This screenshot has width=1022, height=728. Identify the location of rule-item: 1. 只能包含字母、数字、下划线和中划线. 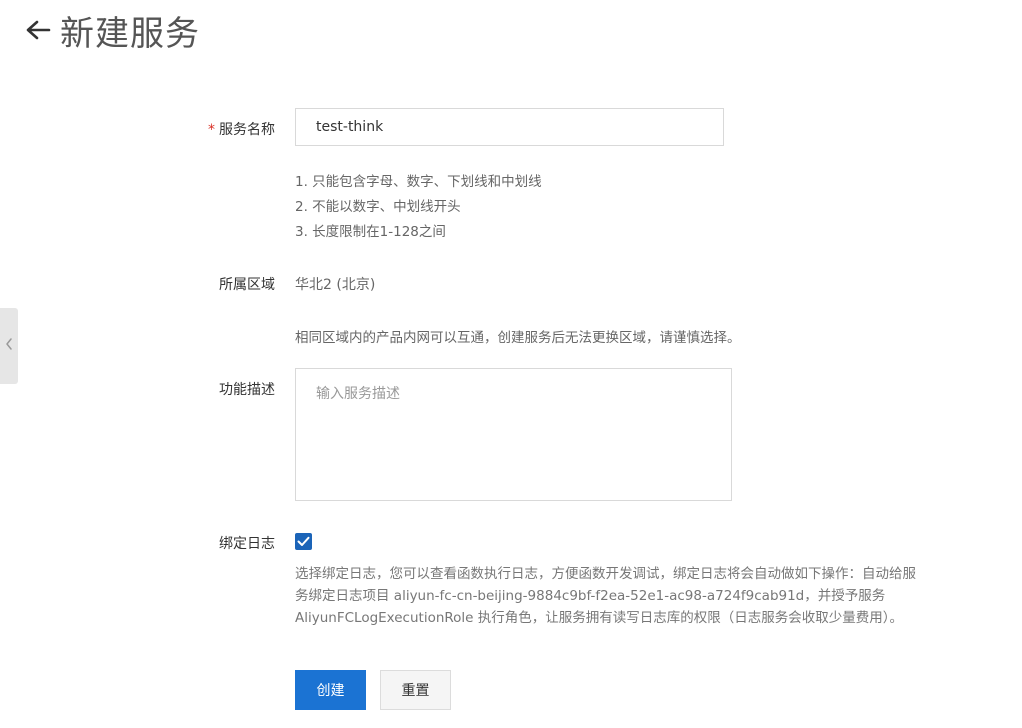
(418, 182).